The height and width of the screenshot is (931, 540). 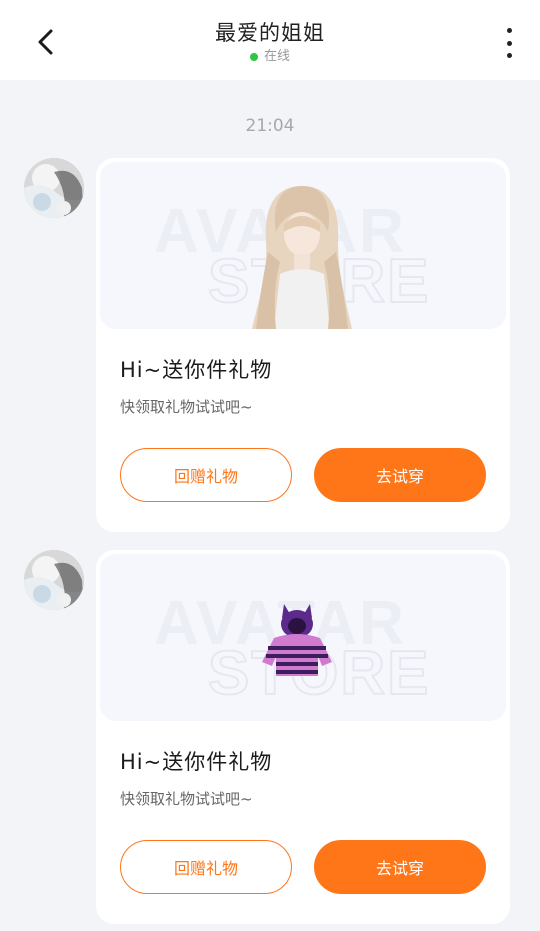 I want to click on back-button, so click(x=46, y=42).